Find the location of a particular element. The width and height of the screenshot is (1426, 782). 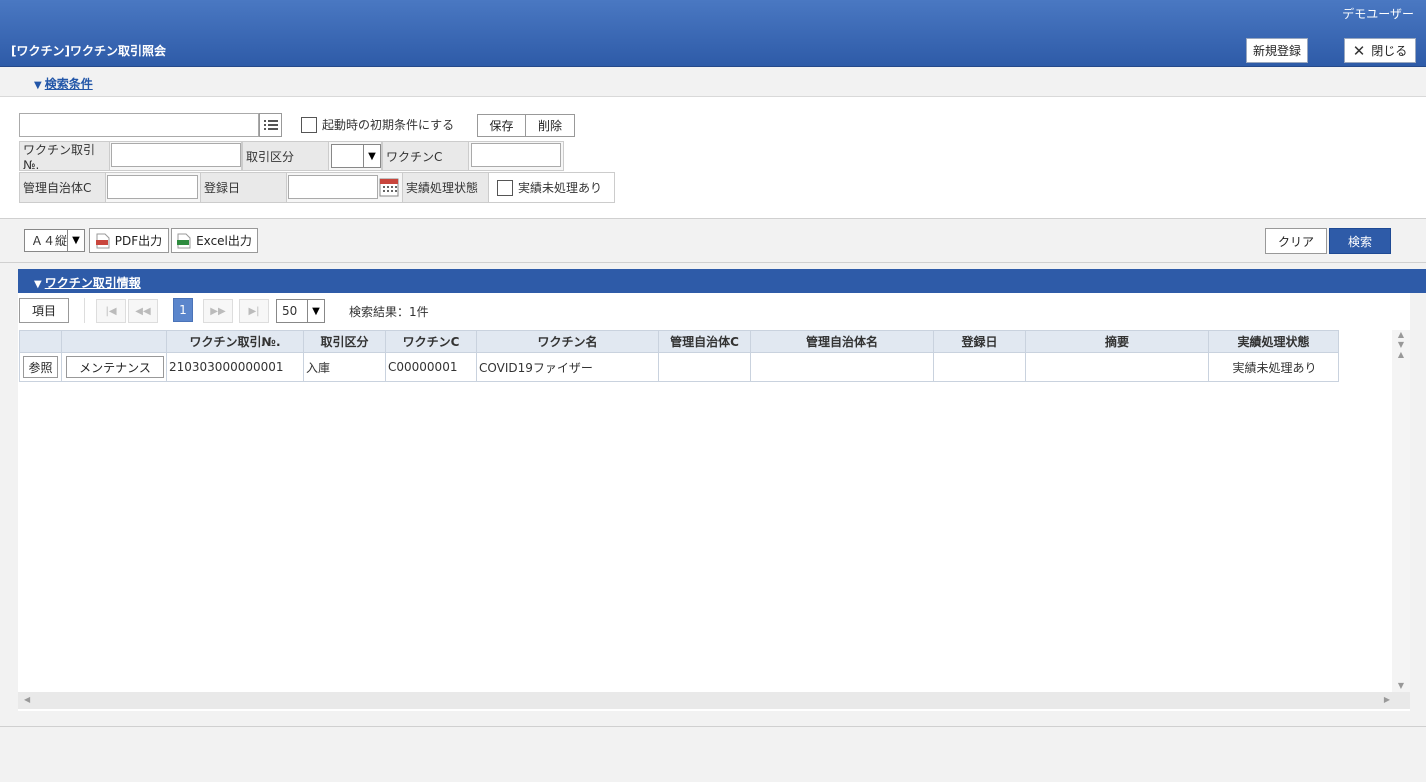

view-button: 参照 is located at coordinates (40, 367).